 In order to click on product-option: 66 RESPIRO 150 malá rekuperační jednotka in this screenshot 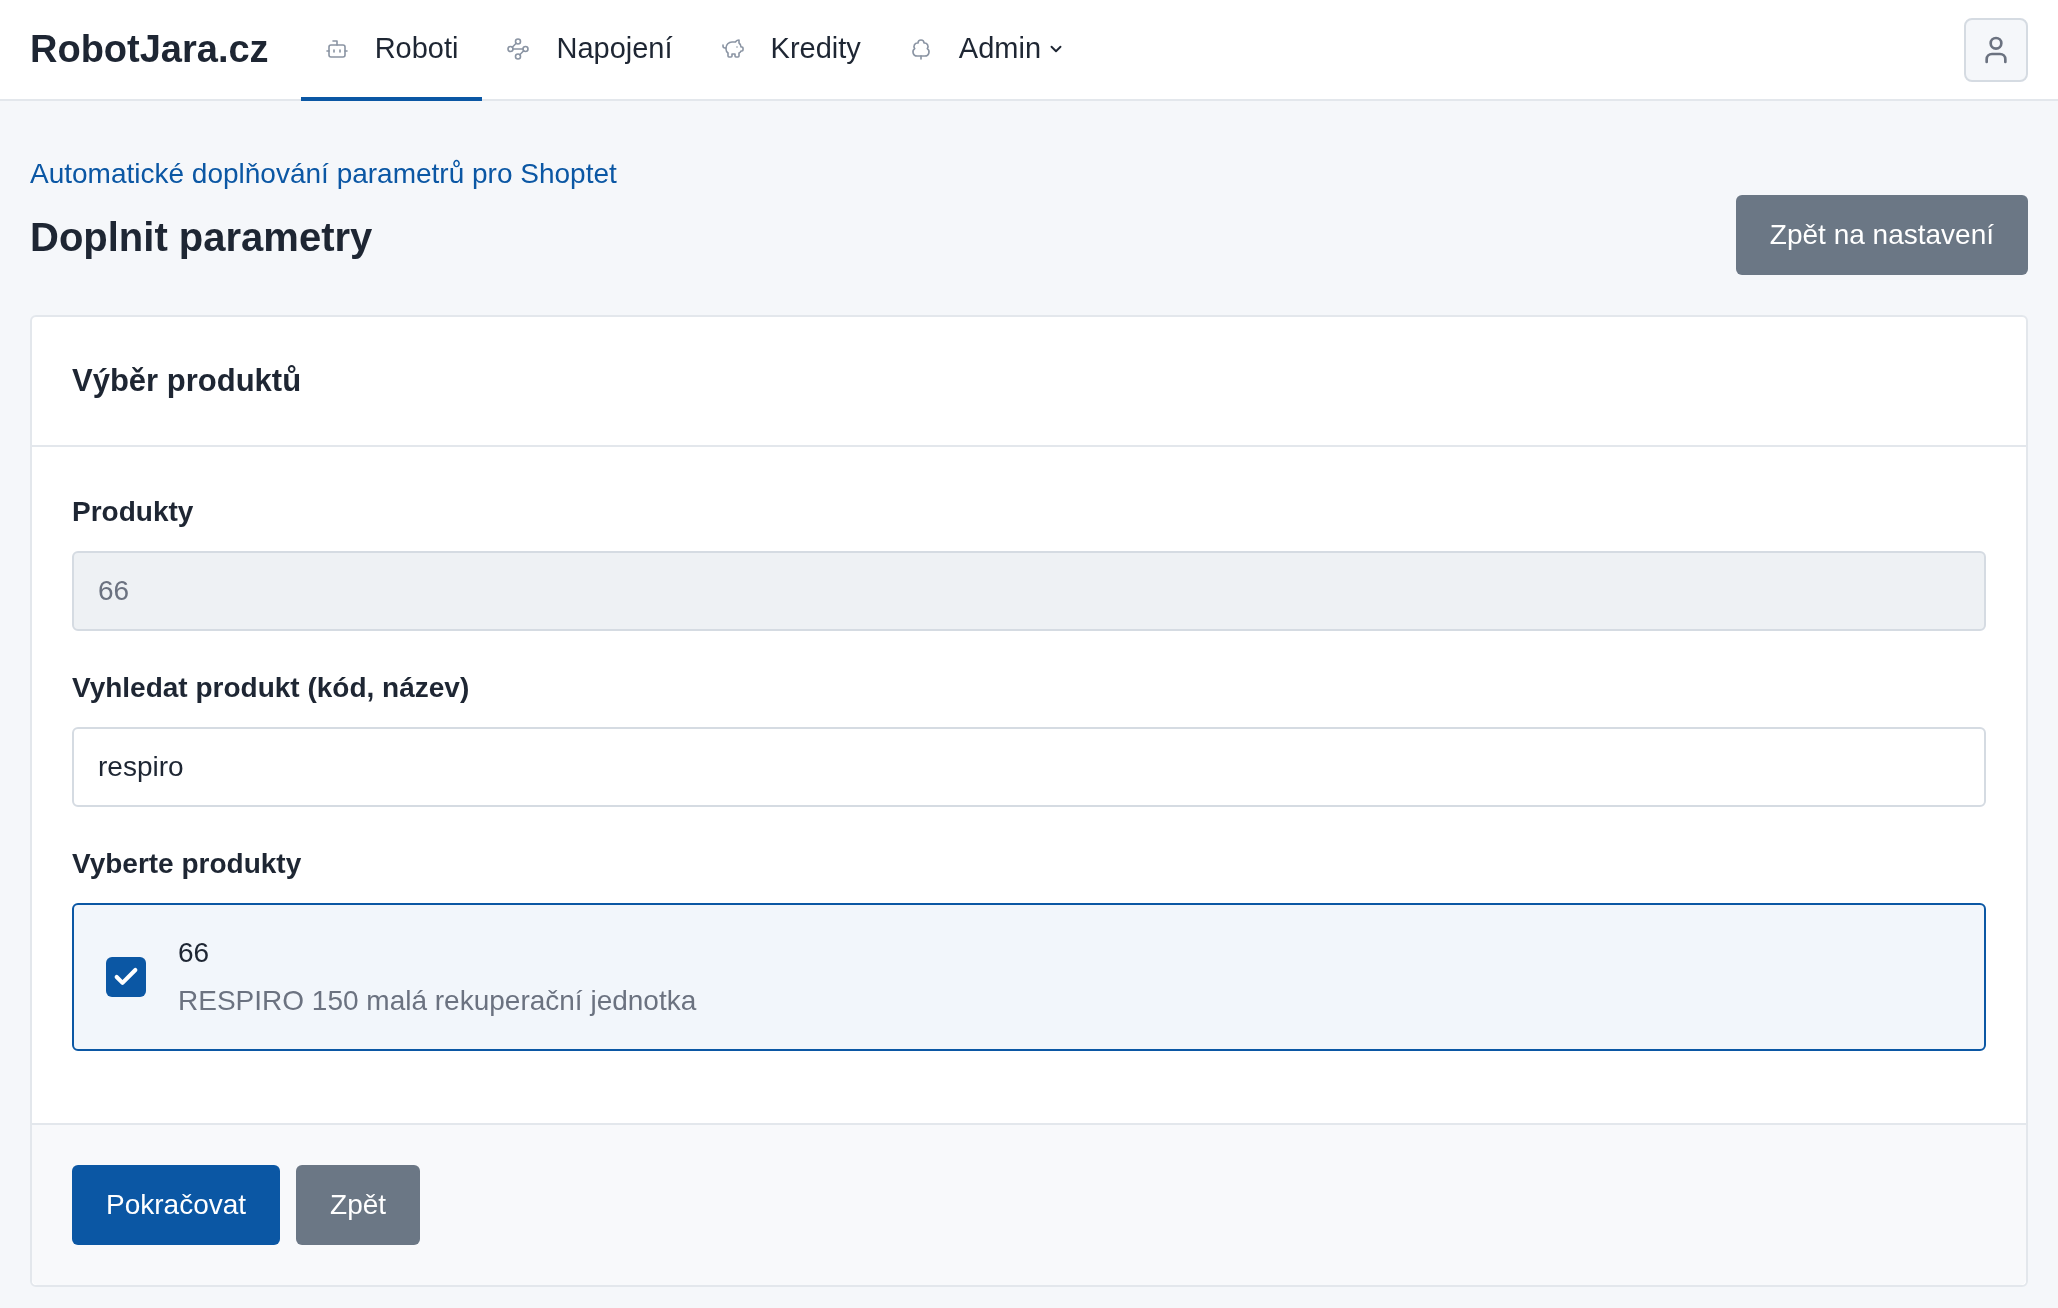, I will do `click(1029, 977)`.